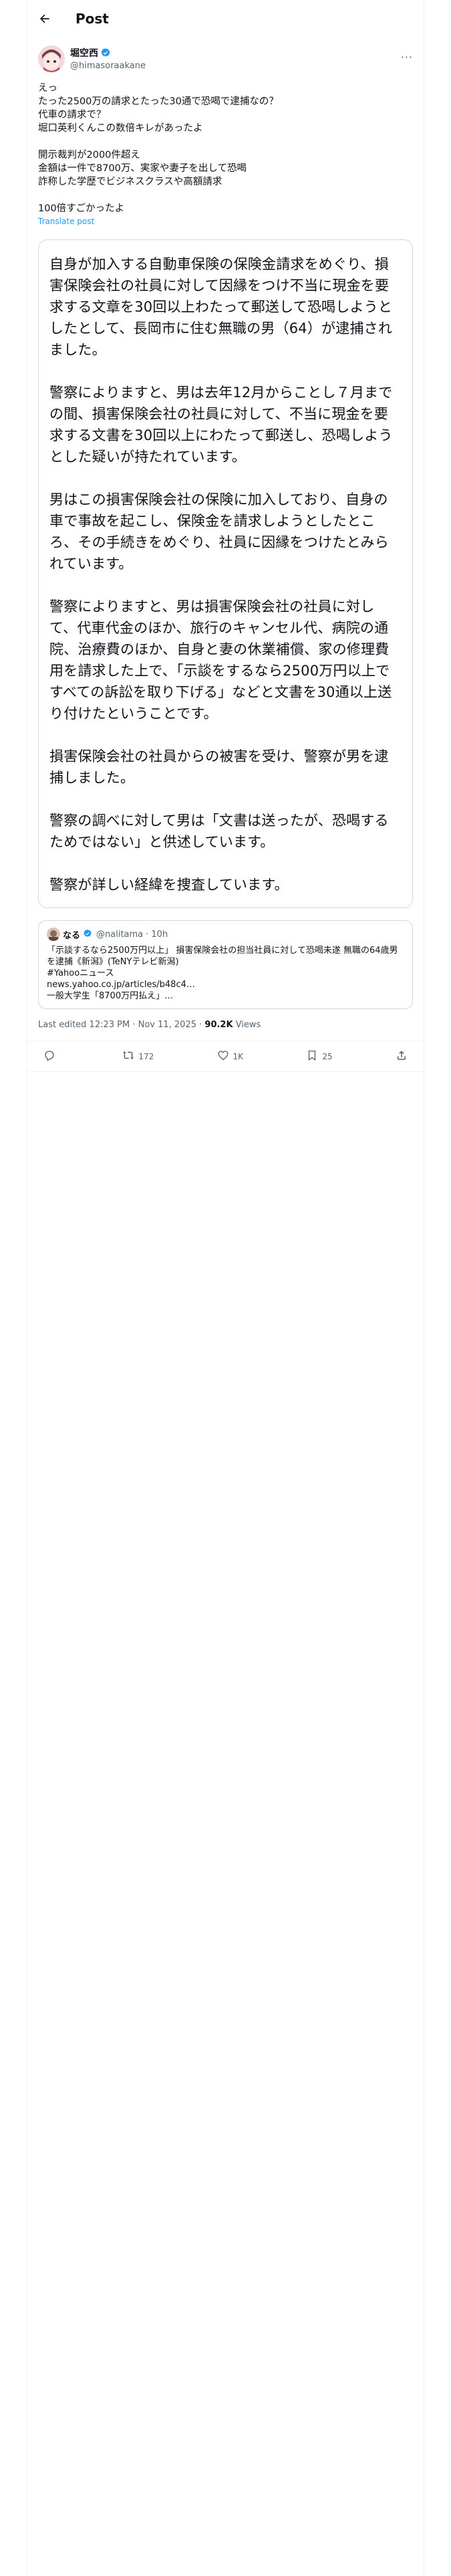  Describe the element at coordinates (120, 934) in the screenshot. I see `quoted-author-handle: @nalitama` at that location.